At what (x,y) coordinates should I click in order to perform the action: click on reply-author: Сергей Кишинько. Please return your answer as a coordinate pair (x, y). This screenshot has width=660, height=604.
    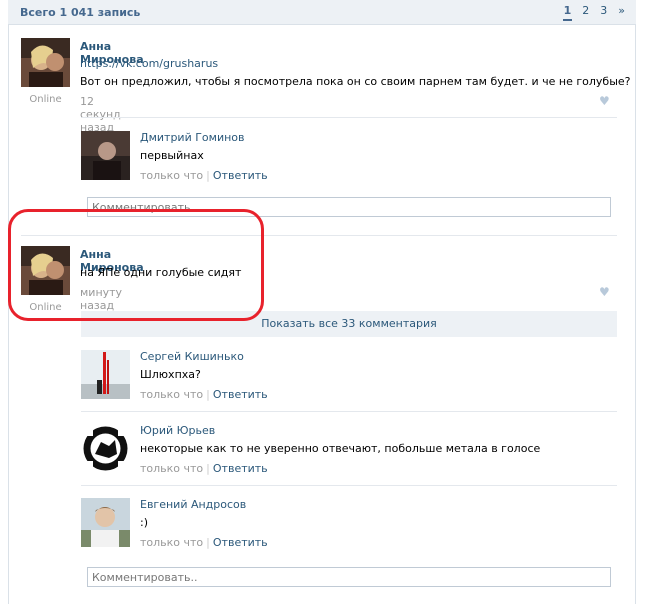
    Looking at the image, I should click on (192, 356).